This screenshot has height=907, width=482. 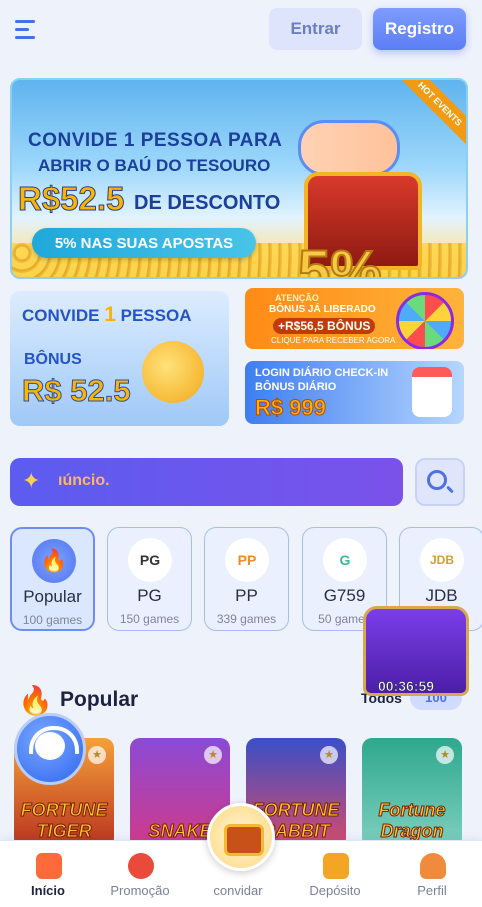 I want to click on nav-label: convidar, so click(x=238, y=890).